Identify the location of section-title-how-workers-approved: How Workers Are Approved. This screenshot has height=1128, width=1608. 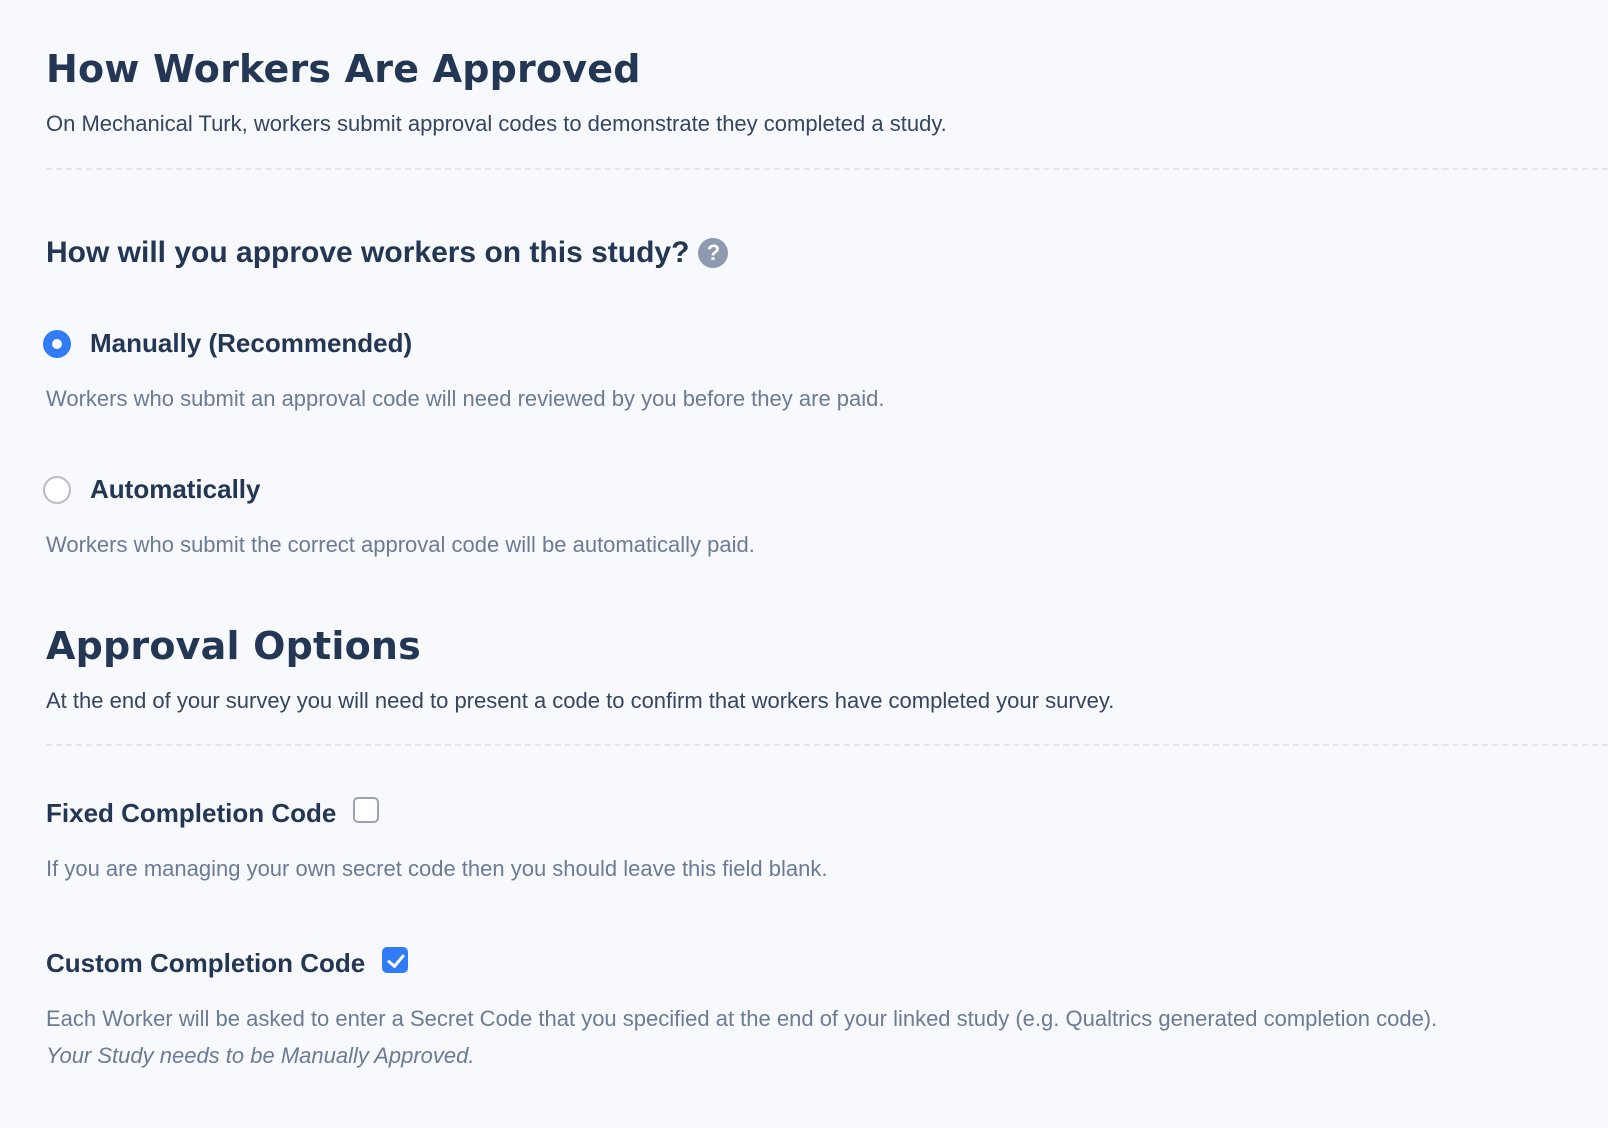
(343, 69).